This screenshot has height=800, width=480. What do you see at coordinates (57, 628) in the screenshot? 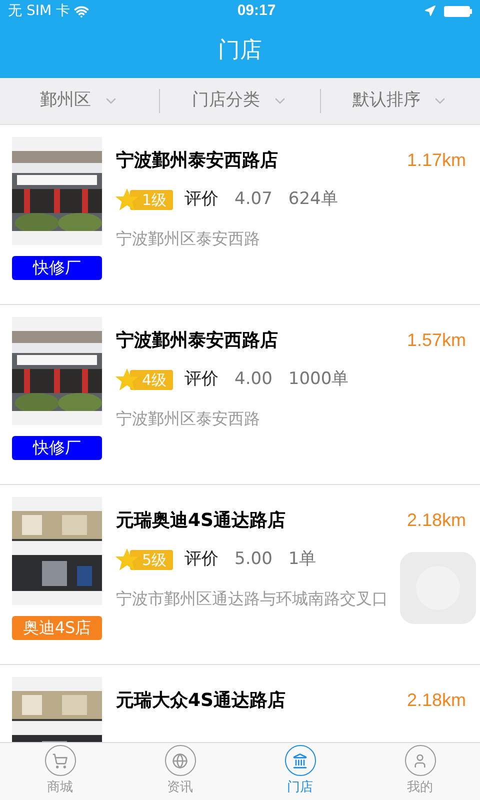
I see `store-type-tag: 奥迪4S店` at bounding box center [57, 628].